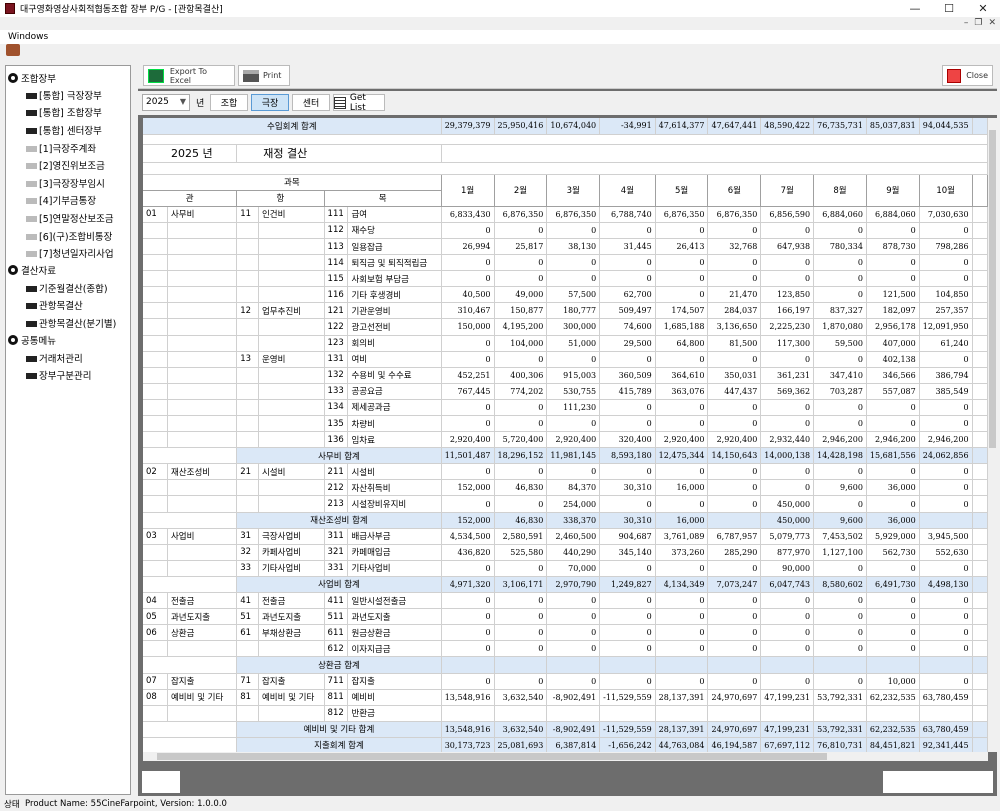 The width and height of the screenshot is (1000, 811). I want to click on cell: 11,981,145, so click(573, 456).